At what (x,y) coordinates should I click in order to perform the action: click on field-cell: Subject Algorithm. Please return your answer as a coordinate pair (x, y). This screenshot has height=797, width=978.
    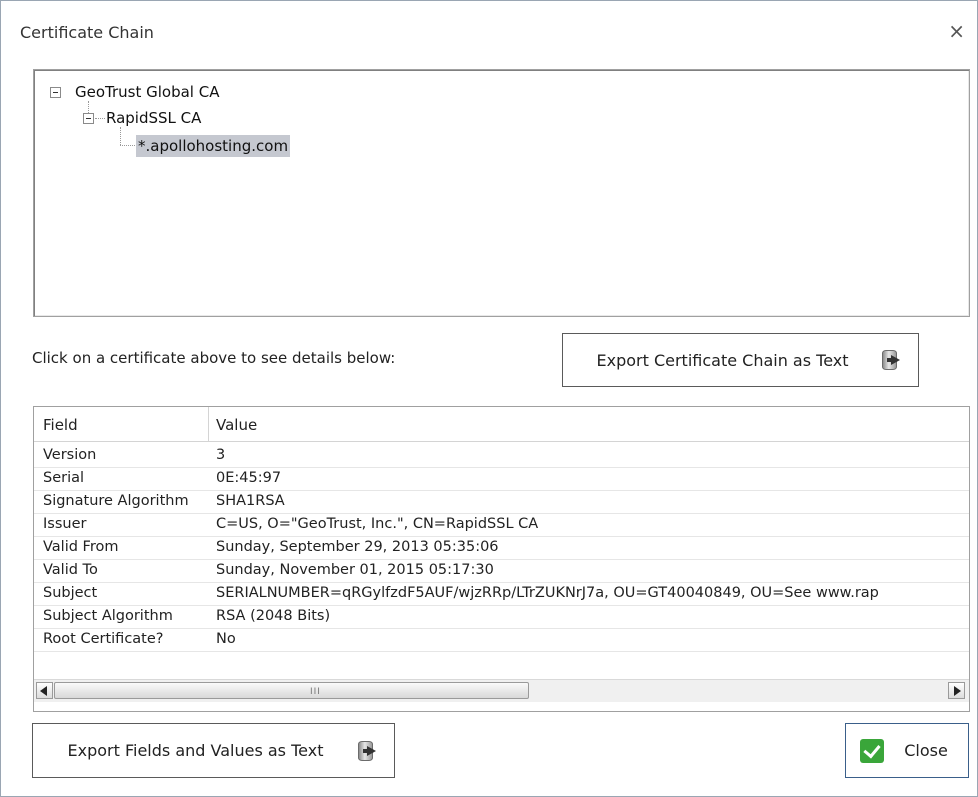
    Looking at the image, I should click on (108, 616).